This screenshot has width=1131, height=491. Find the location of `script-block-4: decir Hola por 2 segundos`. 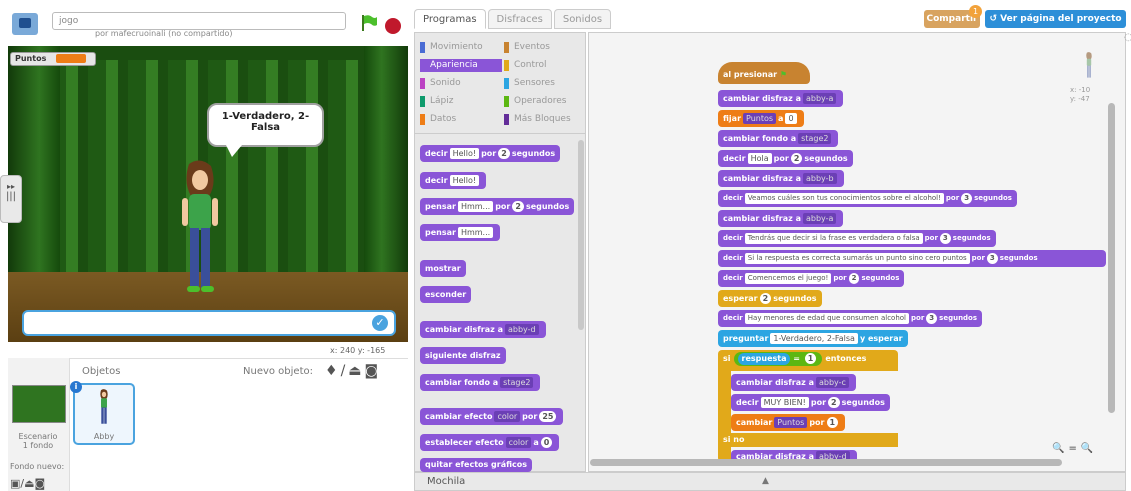

script-block-4: decir Hola por 2 segundos is located at coordinates (785, 158).